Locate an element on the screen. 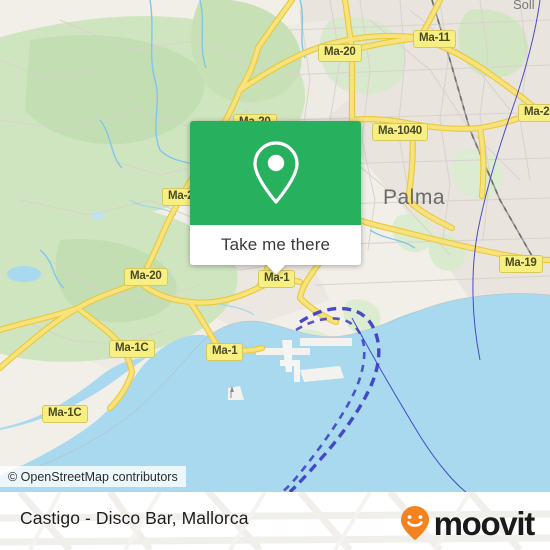 This screenshot has height=550, width=550. road-shield-ma-11: Ma-11 is located at coordinates (434, 39).